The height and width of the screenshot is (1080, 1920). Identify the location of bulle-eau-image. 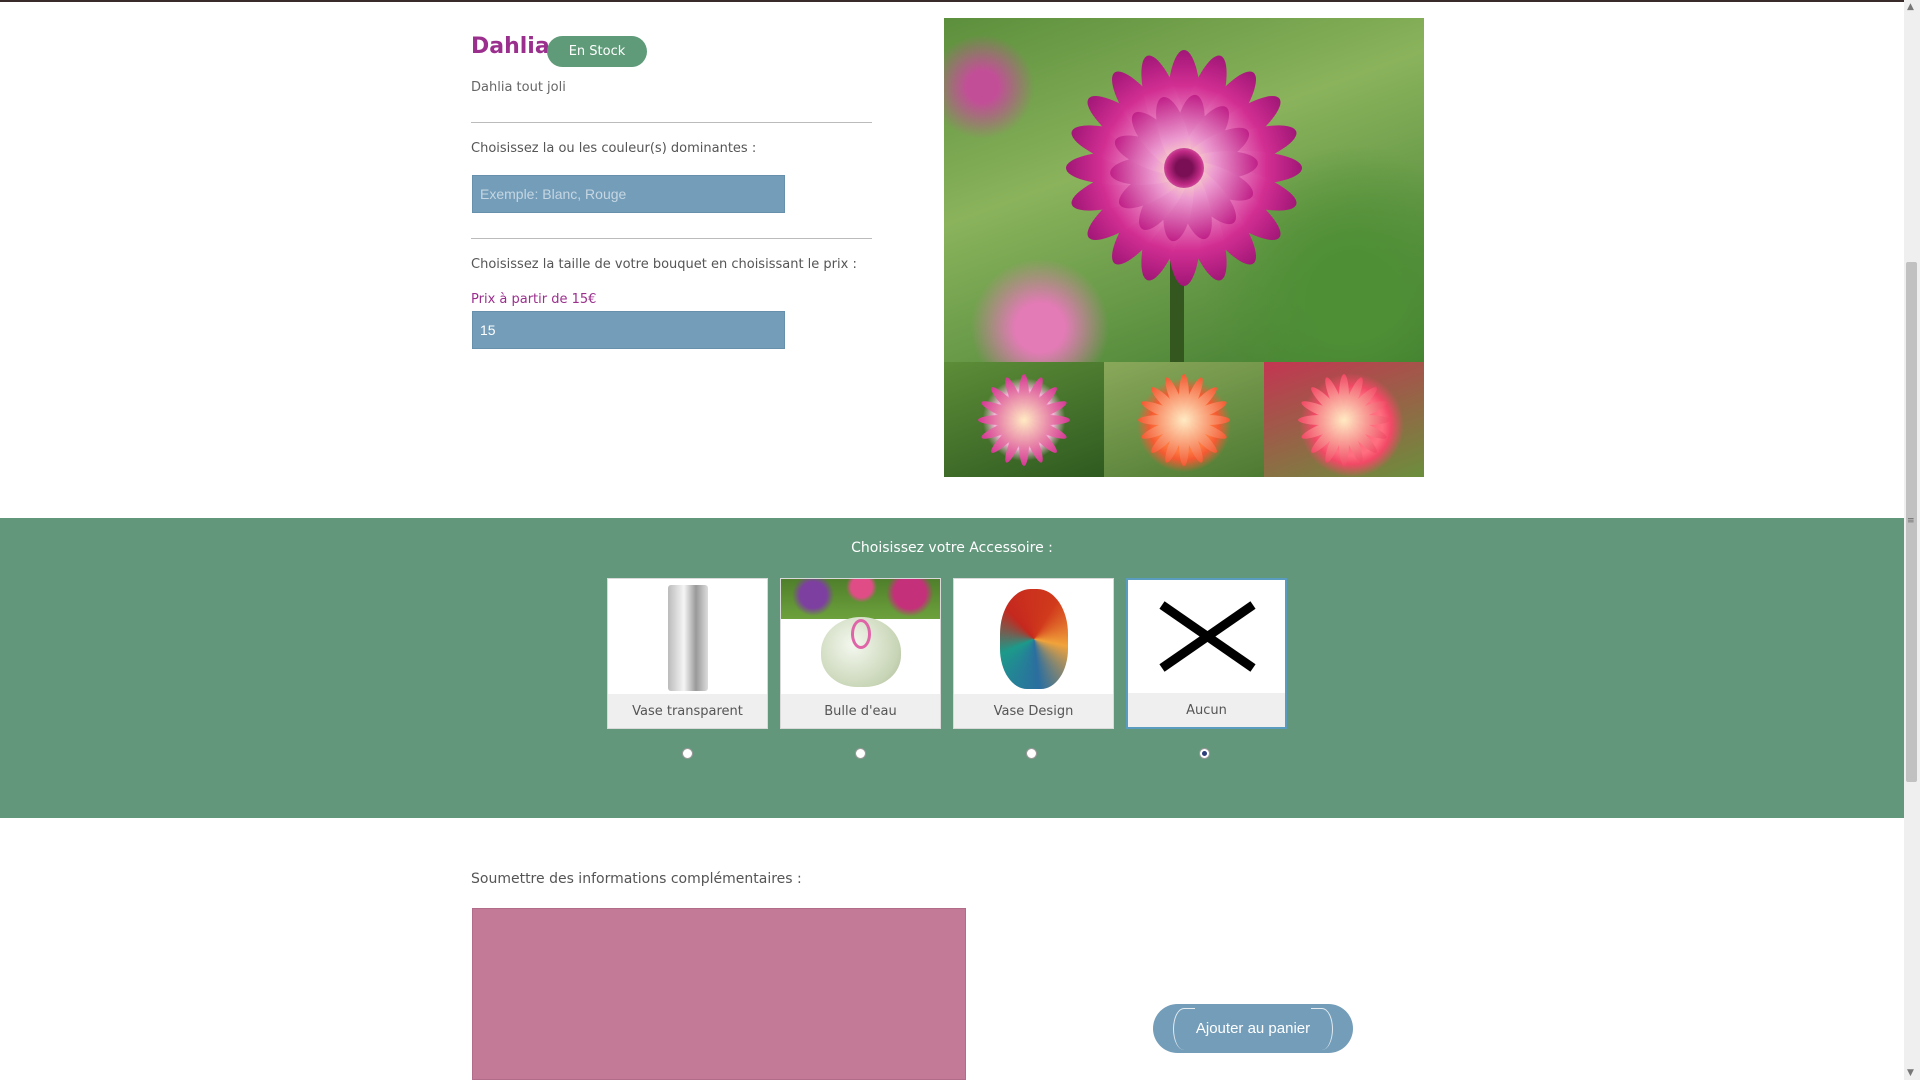
(860, 636).